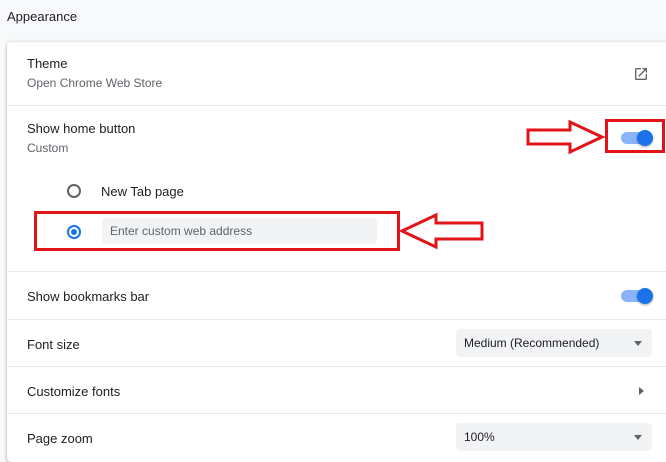 Image resolution: width=666 pixels, height=462 pixels. Describe the element at coordinates (336, 342) in the screenshot. I see `font-size-row: Font size Medium (Recommended)` at that location.